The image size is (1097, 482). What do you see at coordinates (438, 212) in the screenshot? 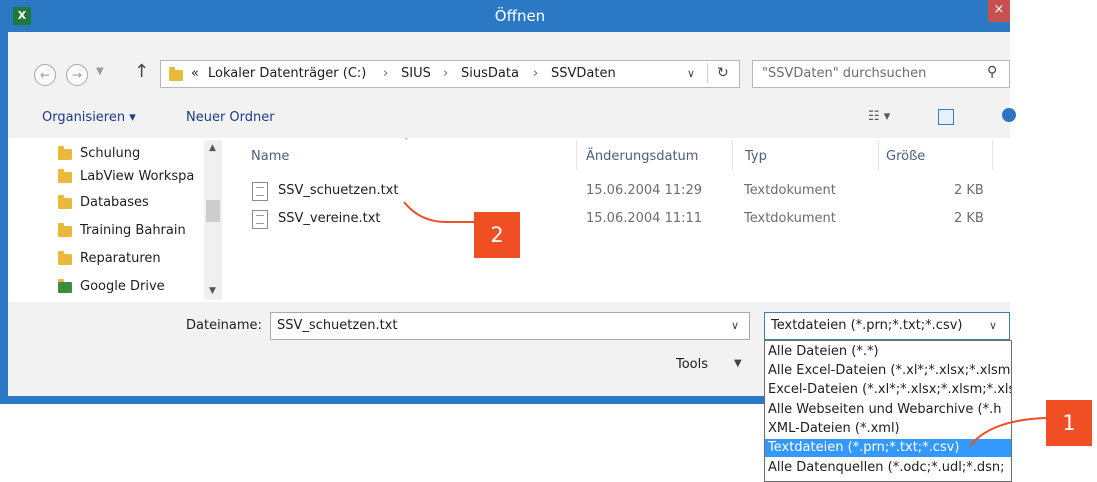
I see `callout-2-line` at bounding box center [438, 212].